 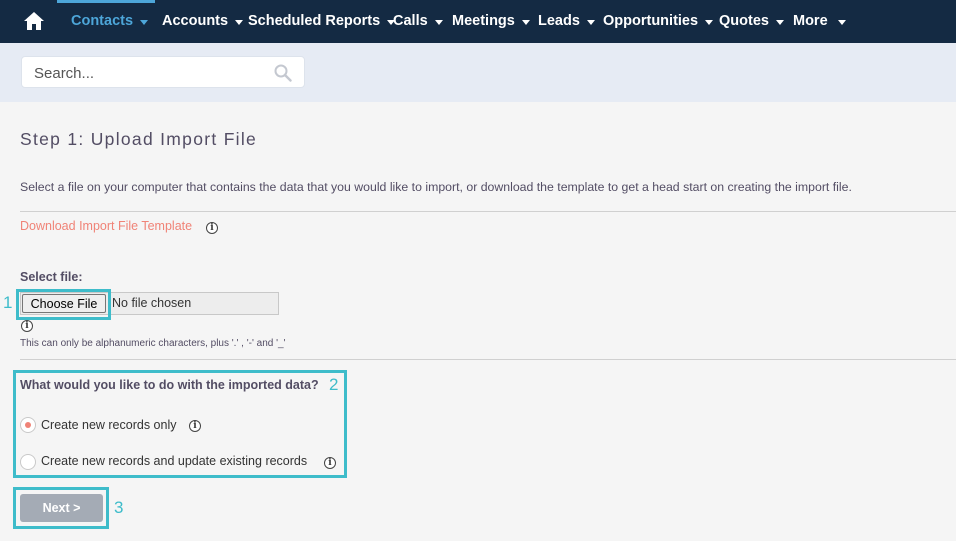 I want to click on nav-item-calls: Calls, so click(x=418, y=21).